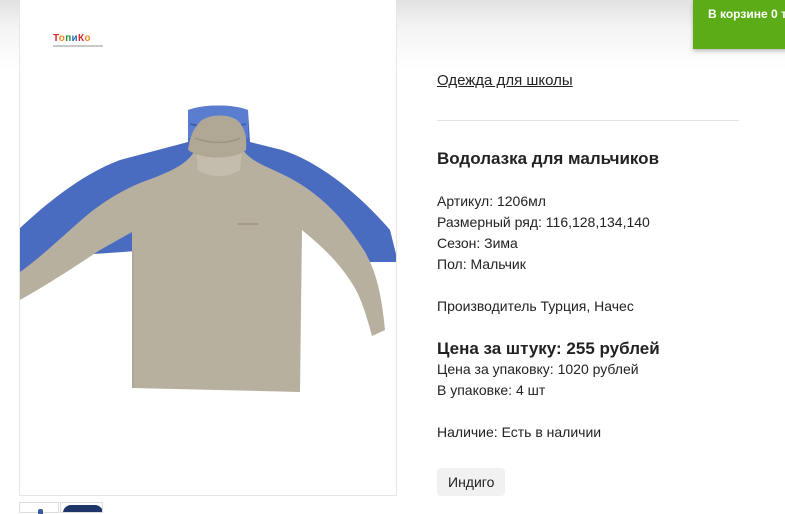  What do you see at coordinates (538, 369) in the screenshot?
I see `price-per-pack: Цена за упаковку: 1020 рублей` at bounding box center [538, 369].